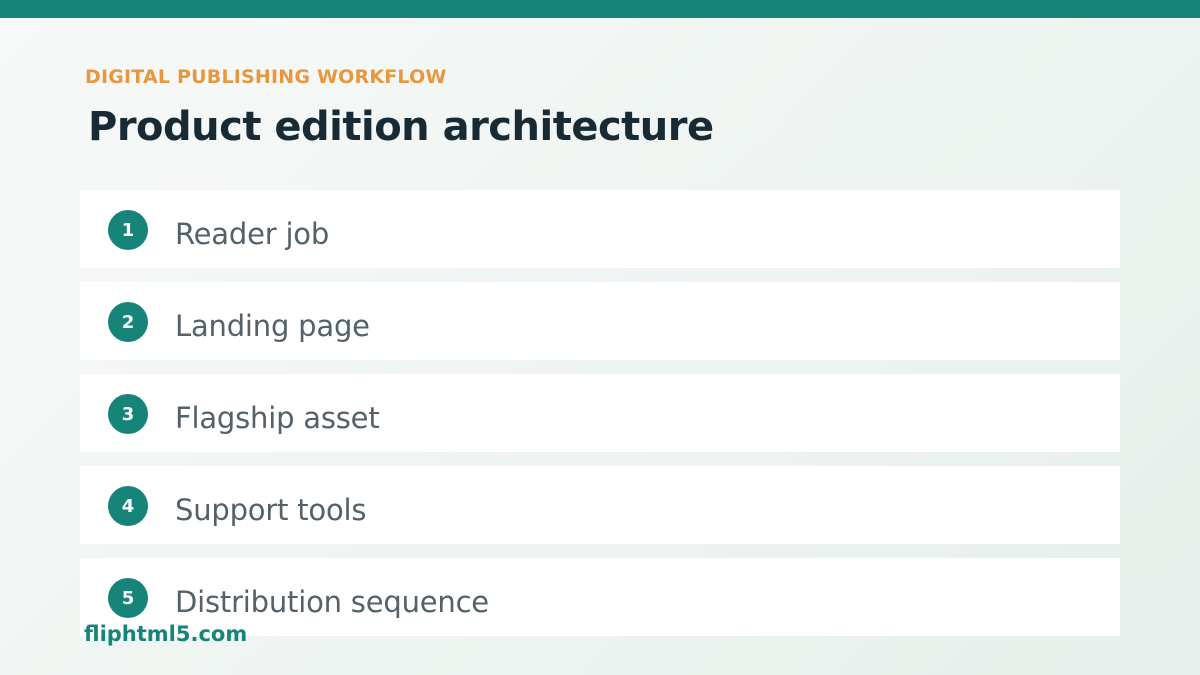  I want to click on step-label: Distribution sequence, so click(332, 602).